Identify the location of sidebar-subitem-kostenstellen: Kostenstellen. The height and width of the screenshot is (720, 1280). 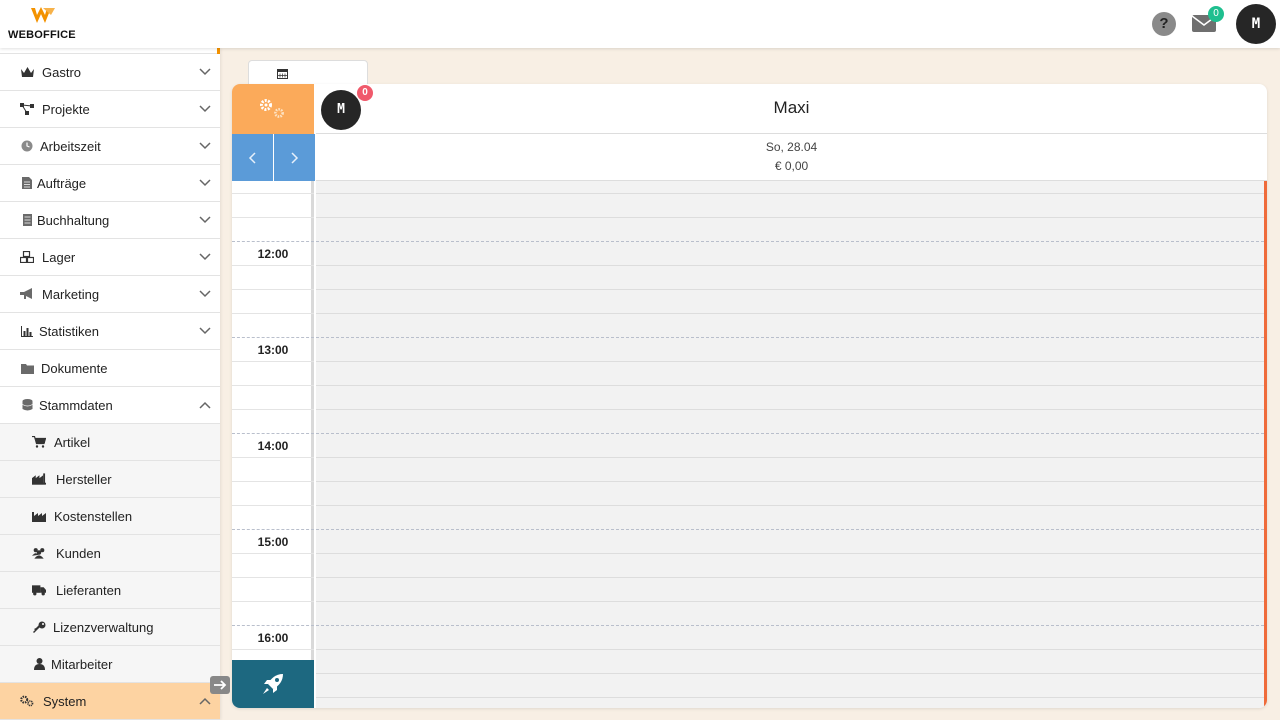
(110, 516).